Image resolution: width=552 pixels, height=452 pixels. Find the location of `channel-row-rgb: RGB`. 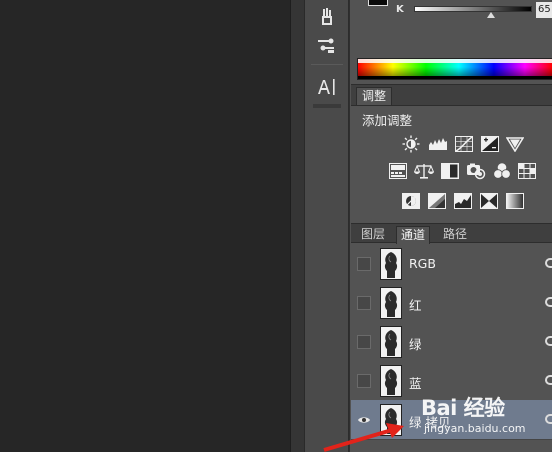

channel-row-rgb: RGB is located at coordinates (451, 264).